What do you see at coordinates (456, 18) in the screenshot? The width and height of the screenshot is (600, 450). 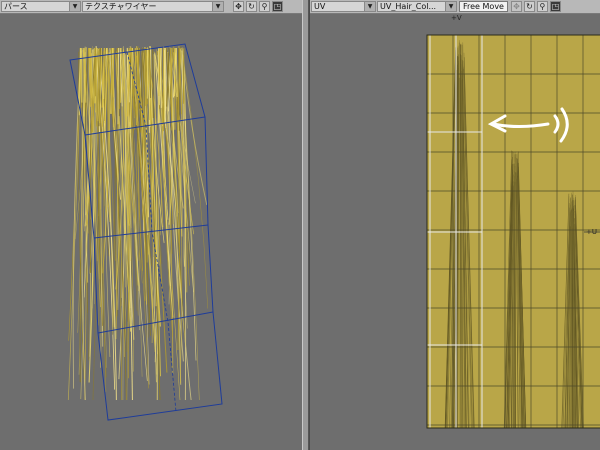 I see `axis-v-label: +V` at bounding box center [456, 18].